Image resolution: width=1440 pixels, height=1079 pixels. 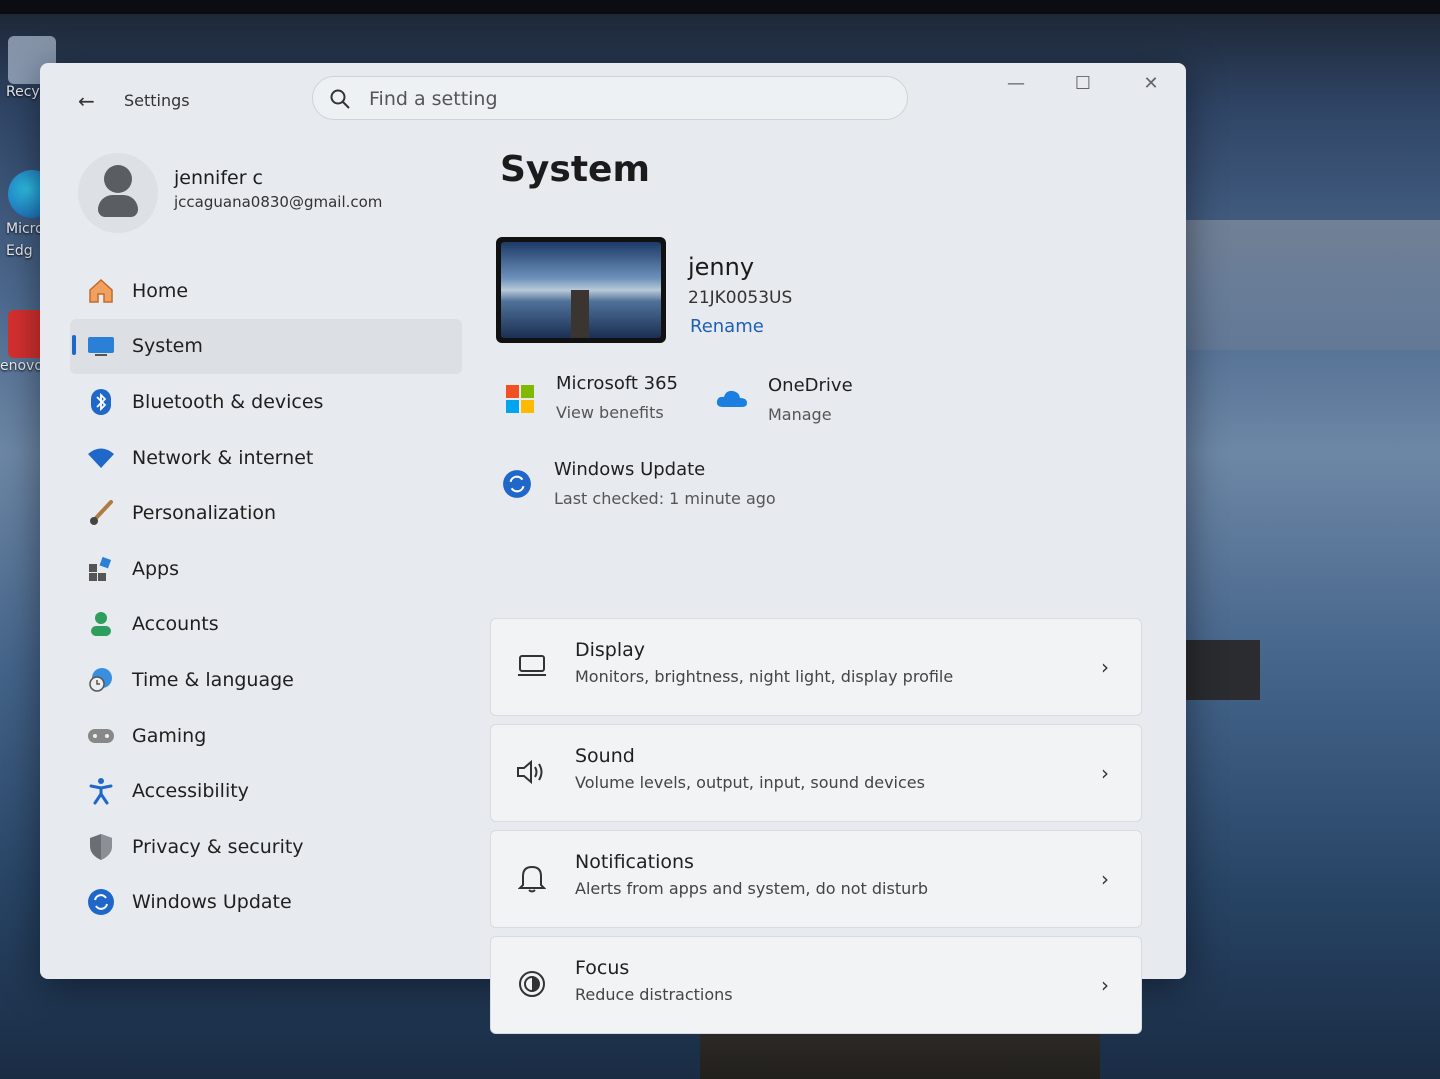 I want to click on back-button: ←, so click(x=86, y=101).